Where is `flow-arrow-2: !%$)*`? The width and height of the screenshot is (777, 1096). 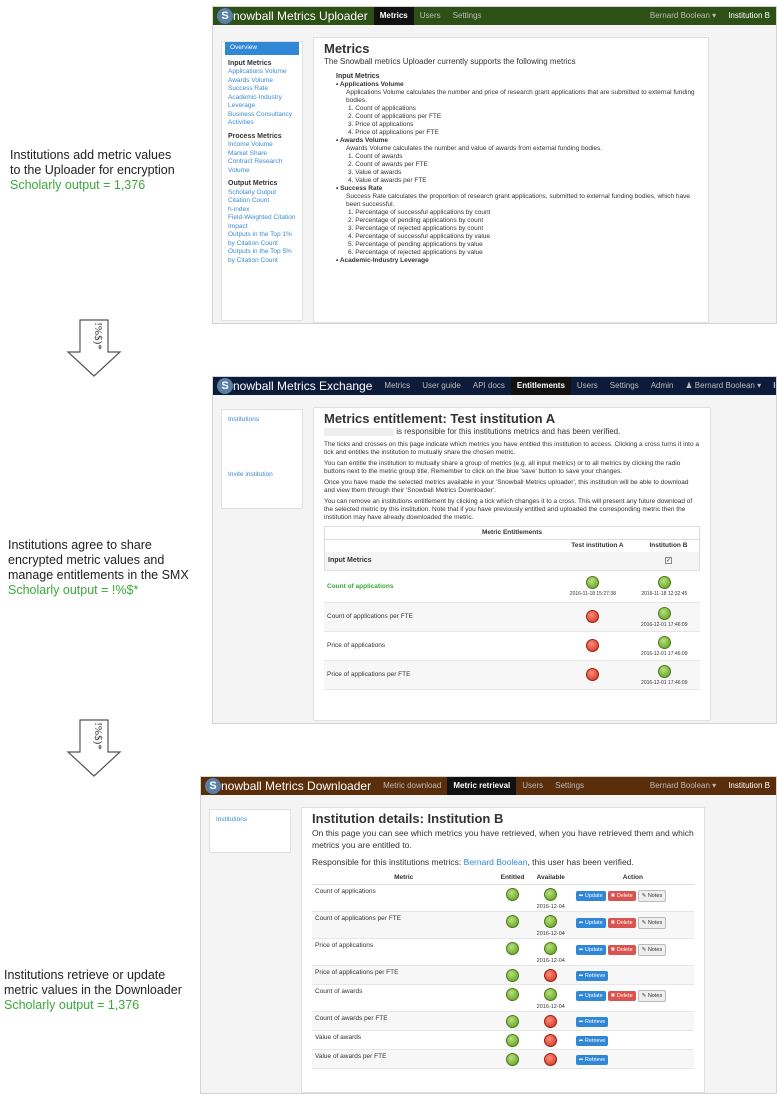
flow-arrow-2: !%$)* is located at coordinates (94, 748).